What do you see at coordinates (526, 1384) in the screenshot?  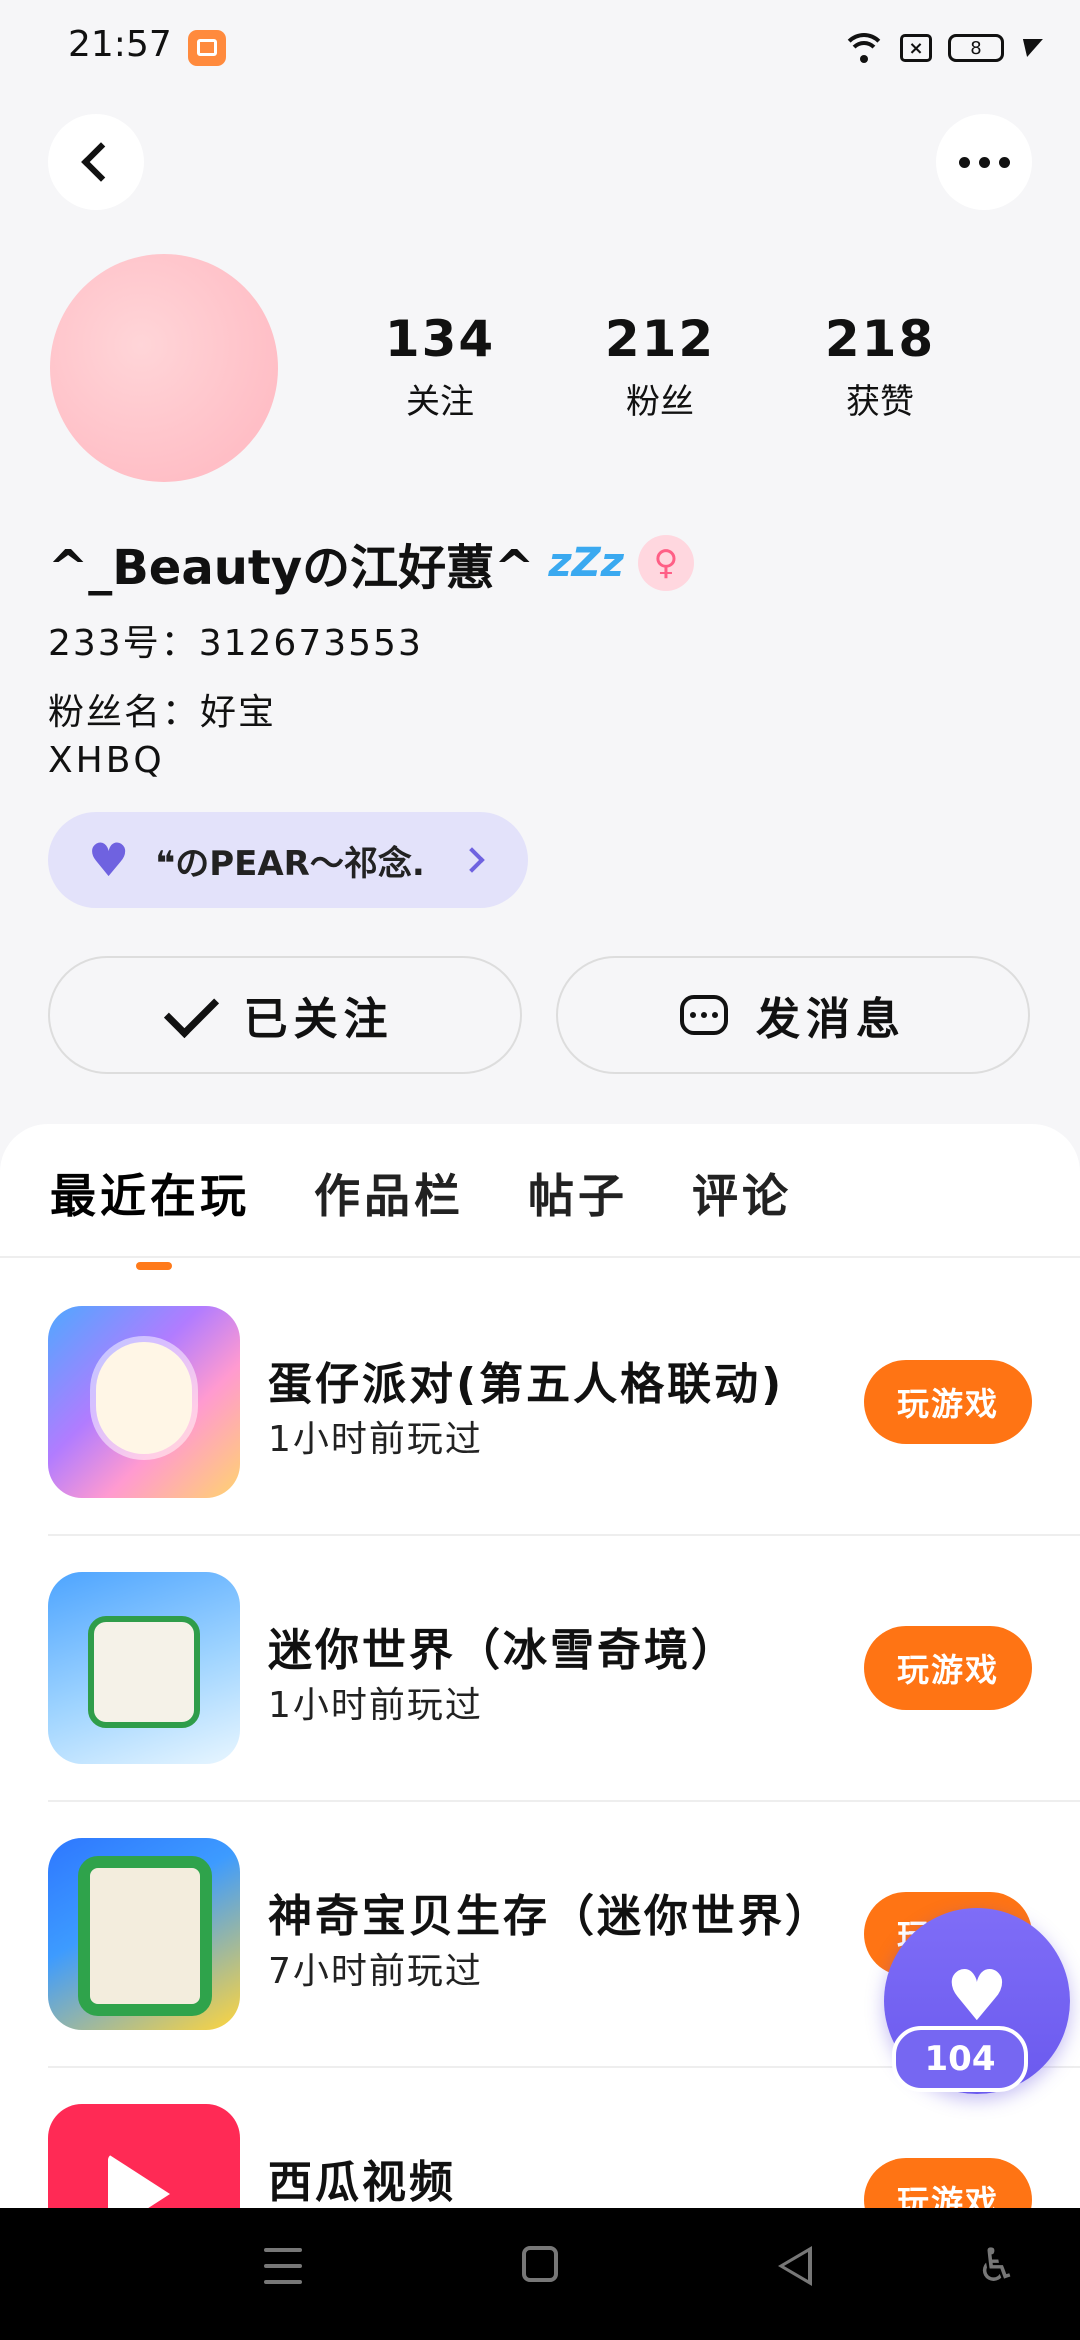 I see `game-title: 蛋仔派对(第五人格联动)` at bounding box center [526, 1384].